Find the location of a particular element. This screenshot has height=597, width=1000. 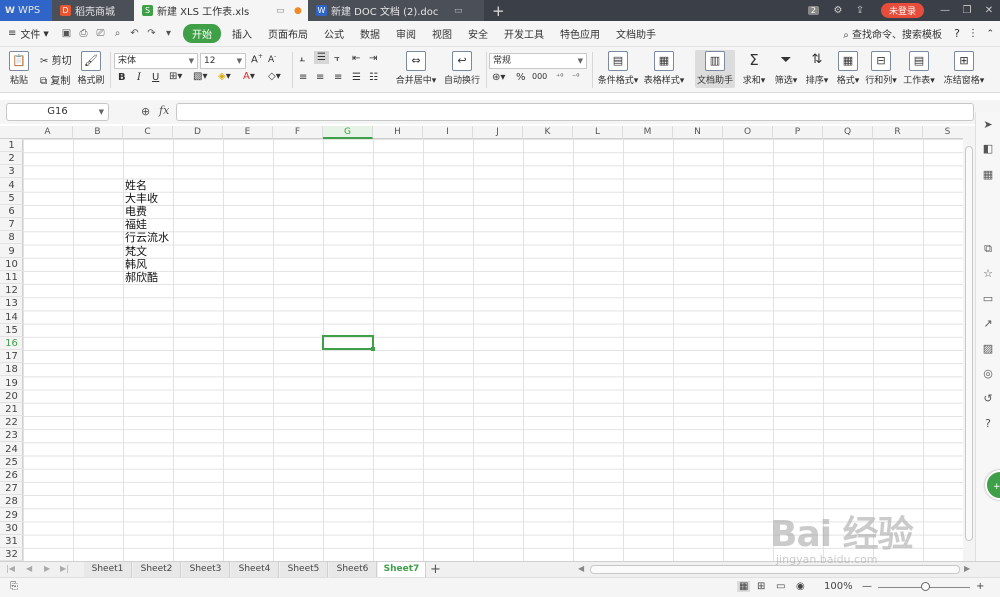

sheet-tab: Sheet1 is located at coordinates (108, 570).